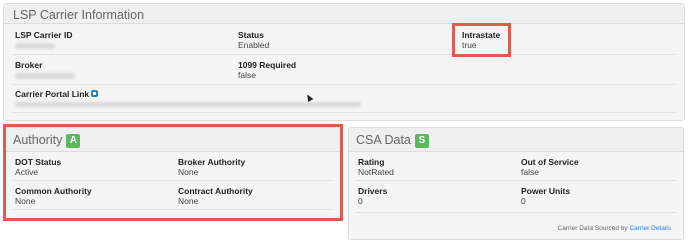  What do you see at coordinates (516, 140) in the screenshot?
I see `csa-panel-header: CSA Data S` at bounding box center [516, 140].